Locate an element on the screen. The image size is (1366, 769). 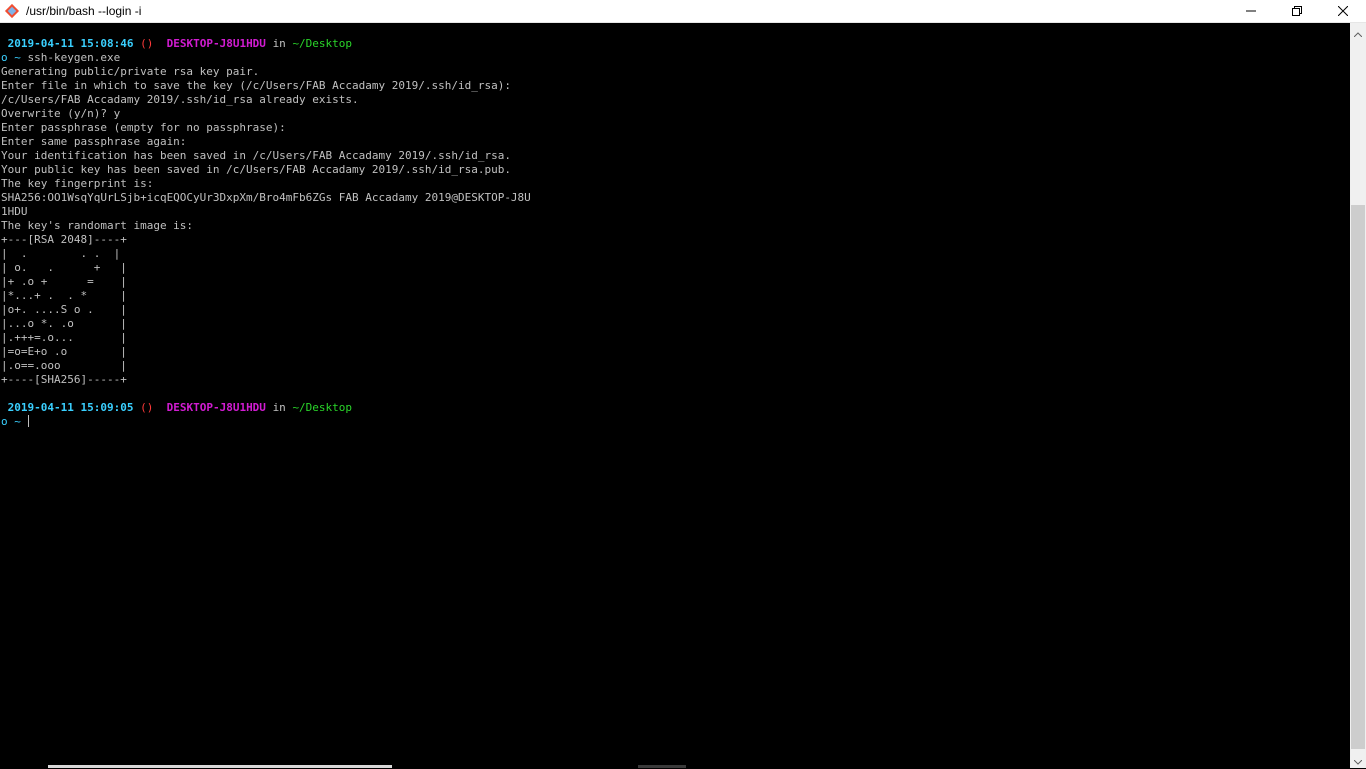
restore-icon is located at coordinates (1297, 11).